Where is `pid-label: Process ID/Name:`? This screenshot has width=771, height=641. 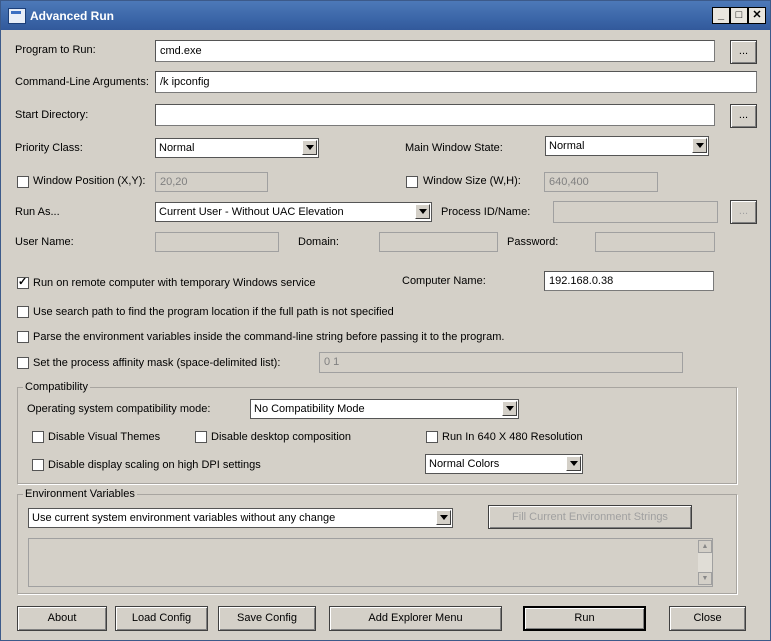 pid-label: Process ID/Name: is located at coordinates (486, 212).